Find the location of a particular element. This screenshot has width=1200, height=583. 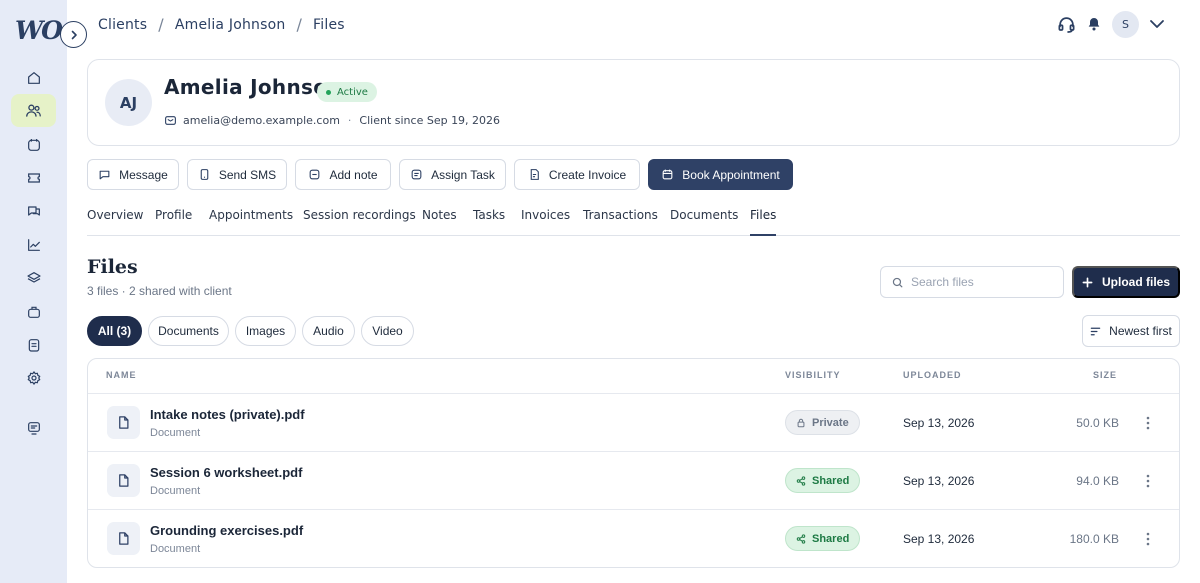

filter-images: Images is located at coordinates (265, 331).